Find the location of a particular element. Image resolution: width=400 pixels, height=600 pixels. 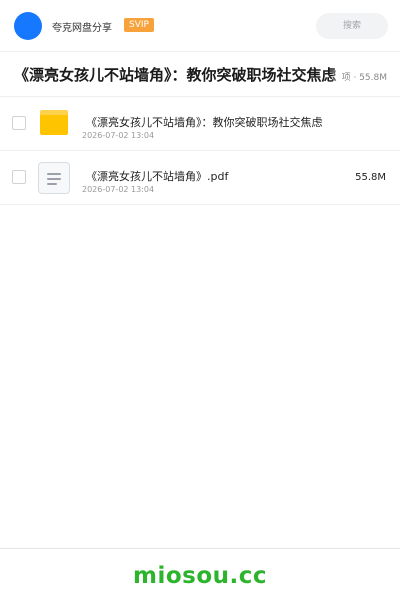

footer: miosou.cc is located at coordinates (200, 574).